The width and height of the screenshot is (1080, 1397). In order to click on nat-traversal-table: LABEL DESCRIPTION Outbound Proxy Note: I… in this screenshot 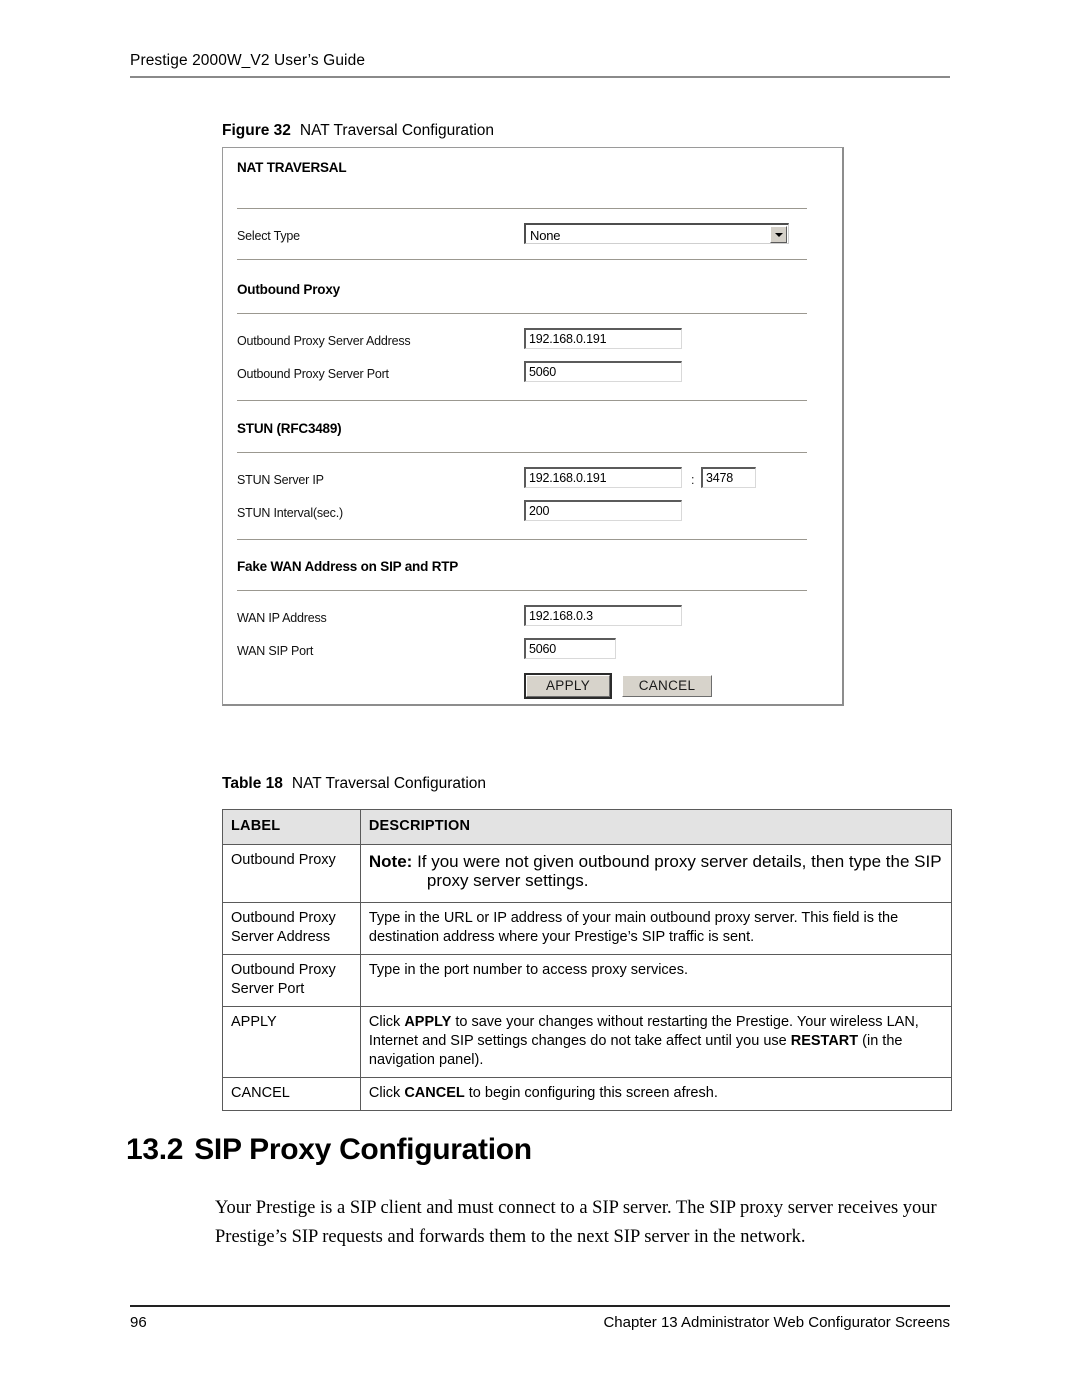, I will do `click(587, 960)`.